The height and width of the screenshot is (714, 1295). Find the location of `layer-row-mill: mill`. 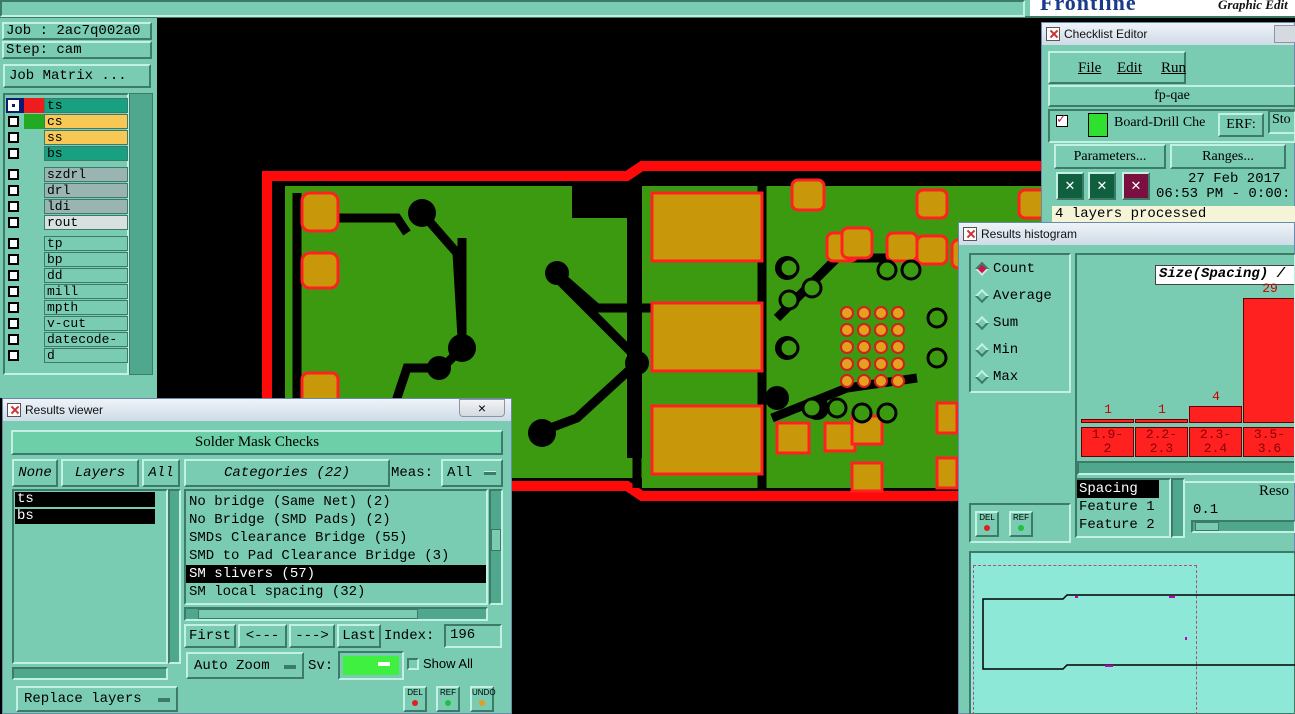

layer-row-mill: mill is located at coordinates (67, 291).